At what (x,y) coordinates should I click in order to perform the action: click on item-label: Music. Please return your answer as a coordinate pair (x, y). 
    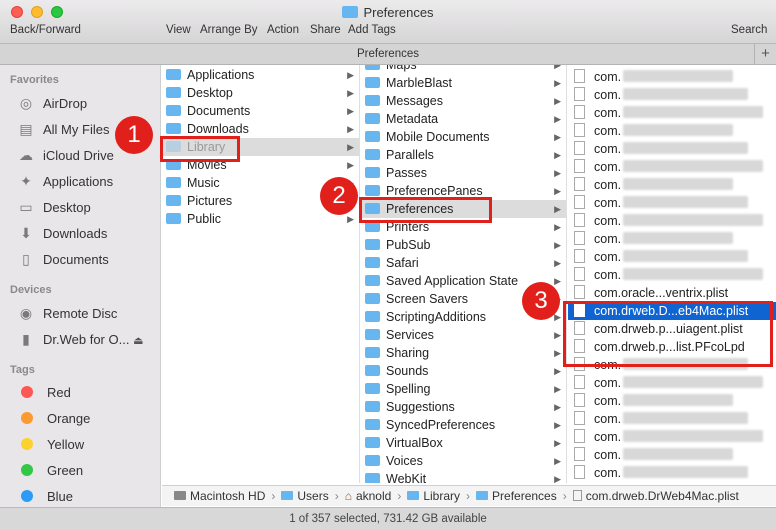
    Looking at the image, I should click on (203, 183).